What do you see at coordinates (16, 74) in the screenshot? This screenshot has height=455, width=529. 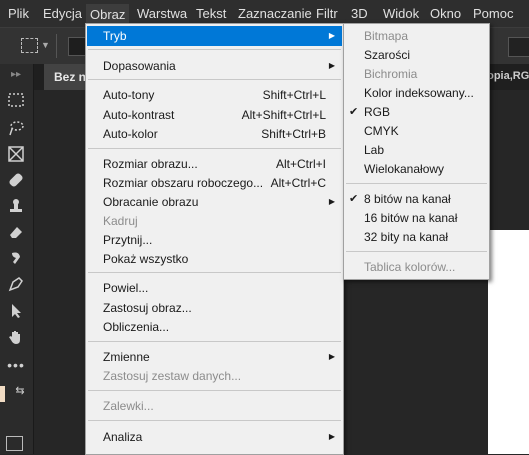 I see `toolbar-grip-icon: ▸▸` at bounding box center [16, 74].